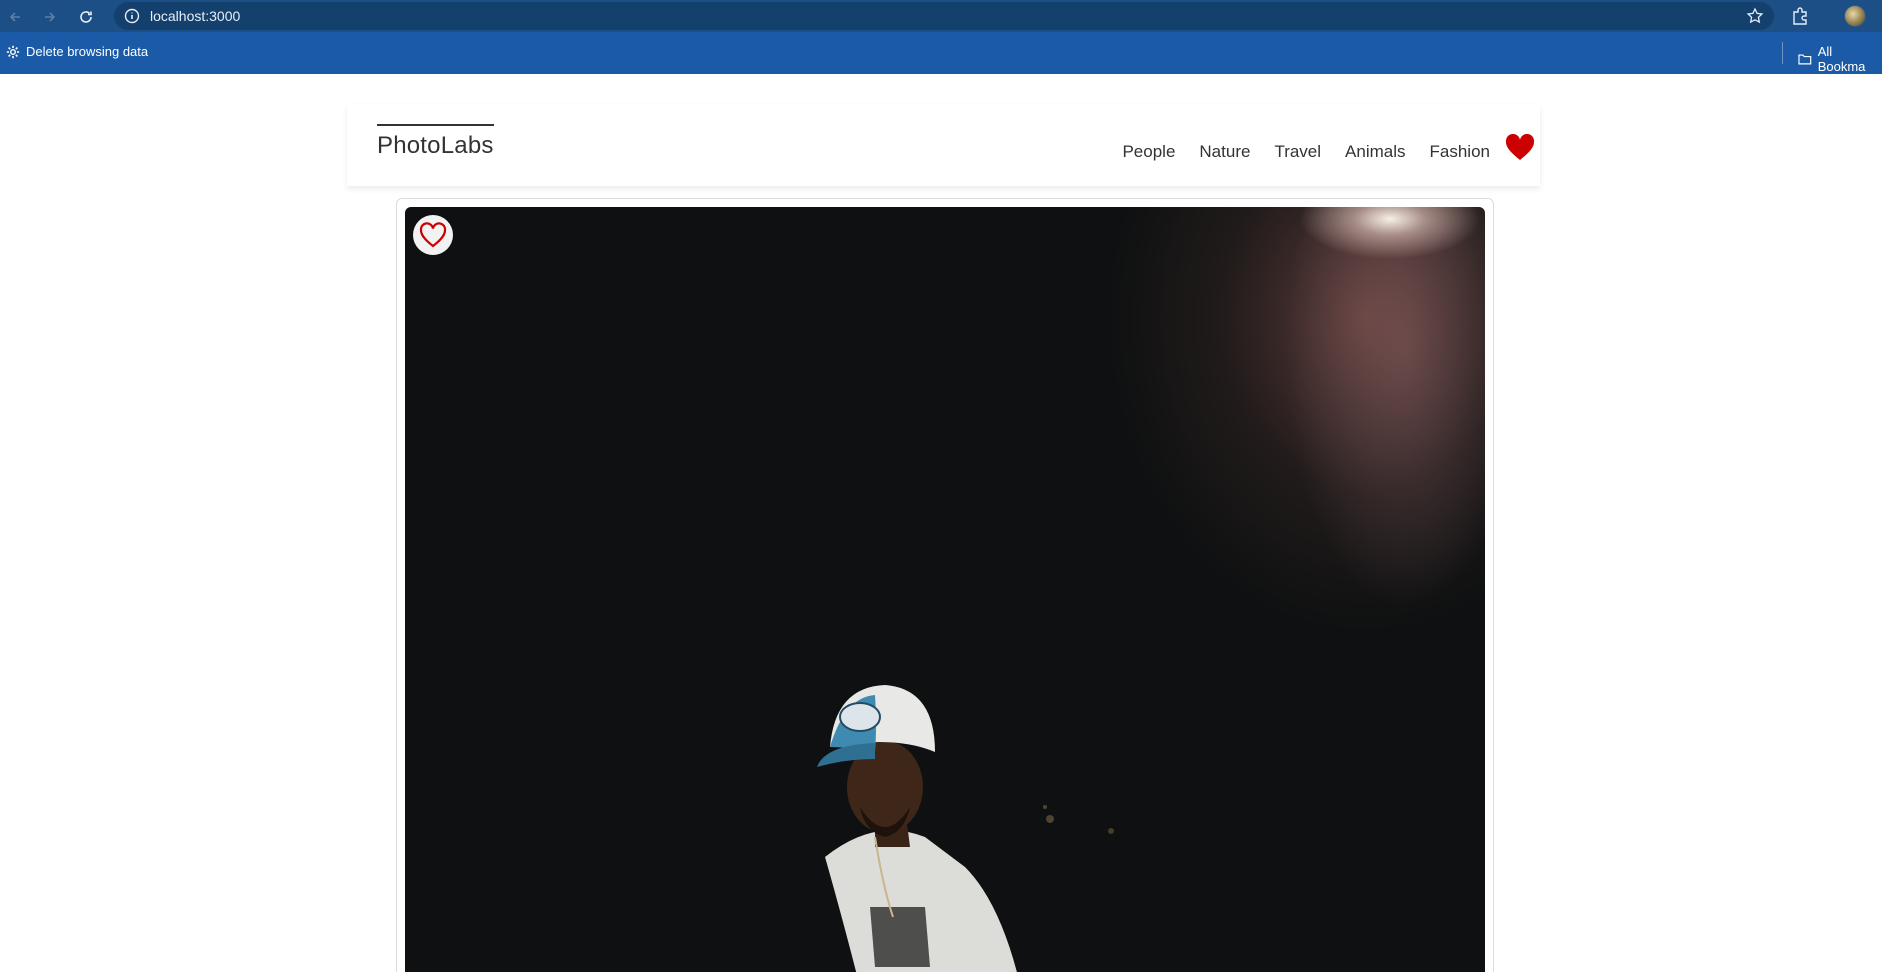 The height and width of the screenshot is (972, 1882). I want to click on gear-icon, so click(13, 51).